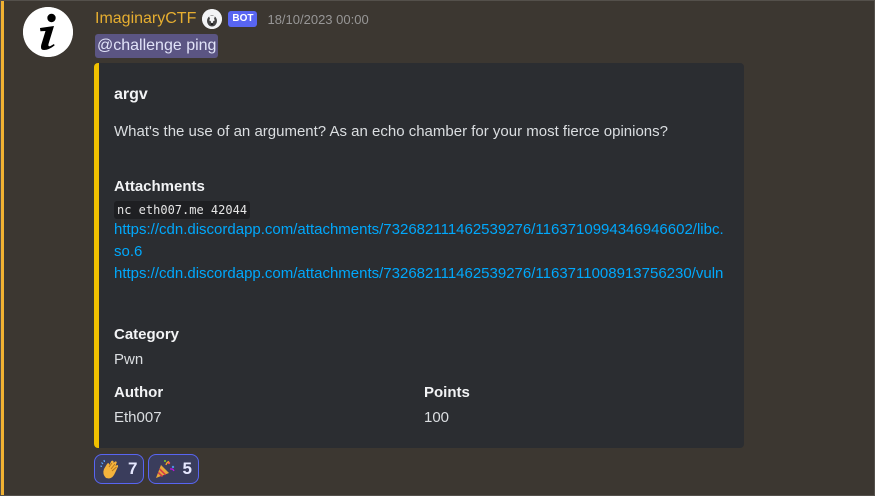  I want to click on avatar, so click(48, 32).